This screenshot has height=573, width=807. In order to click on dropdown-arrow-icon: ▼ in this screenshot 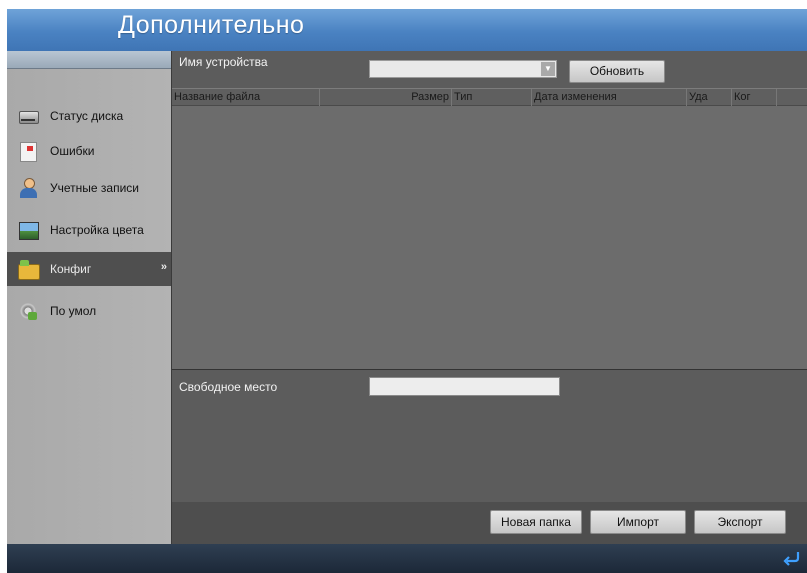, I will do `click(548, 69)`.